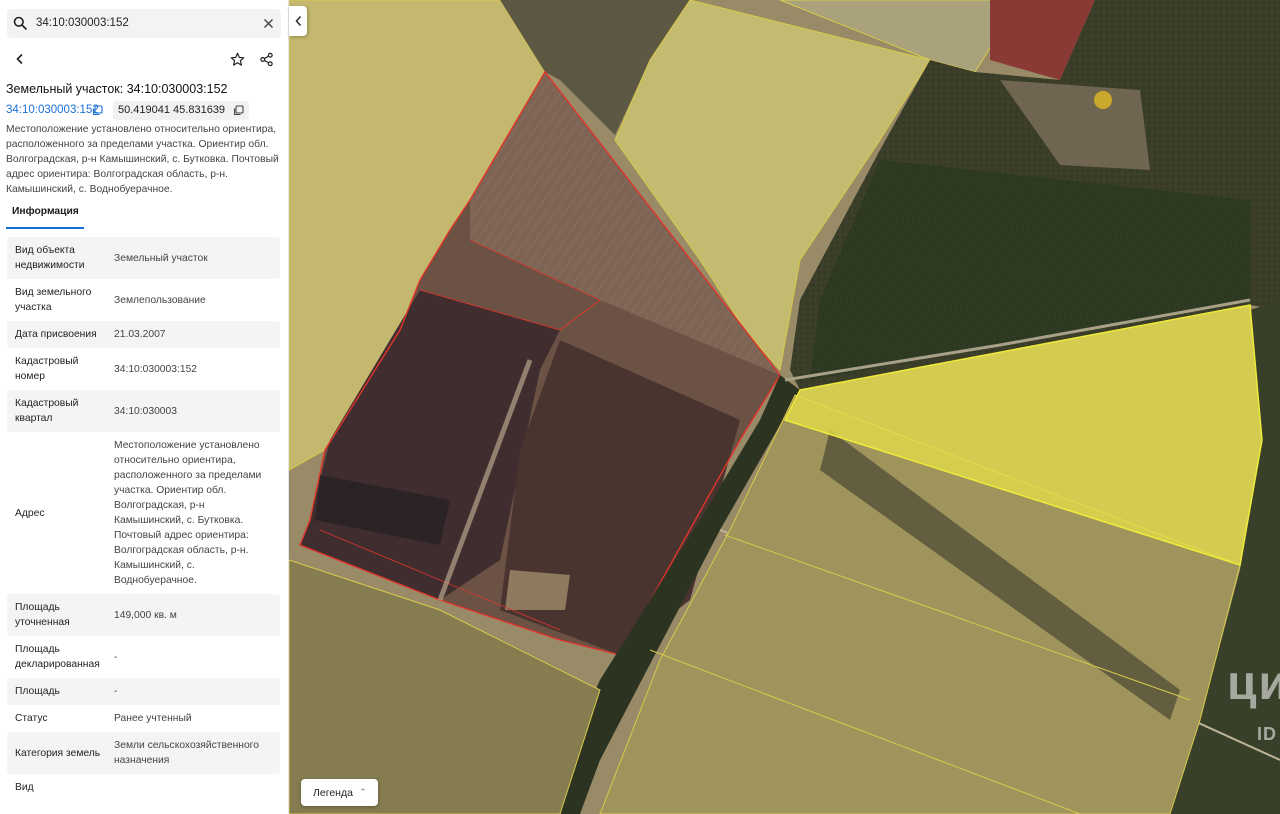 This screenshot has width=1280, height=814. I want to click on table-row: Вид, so click(143, 787).